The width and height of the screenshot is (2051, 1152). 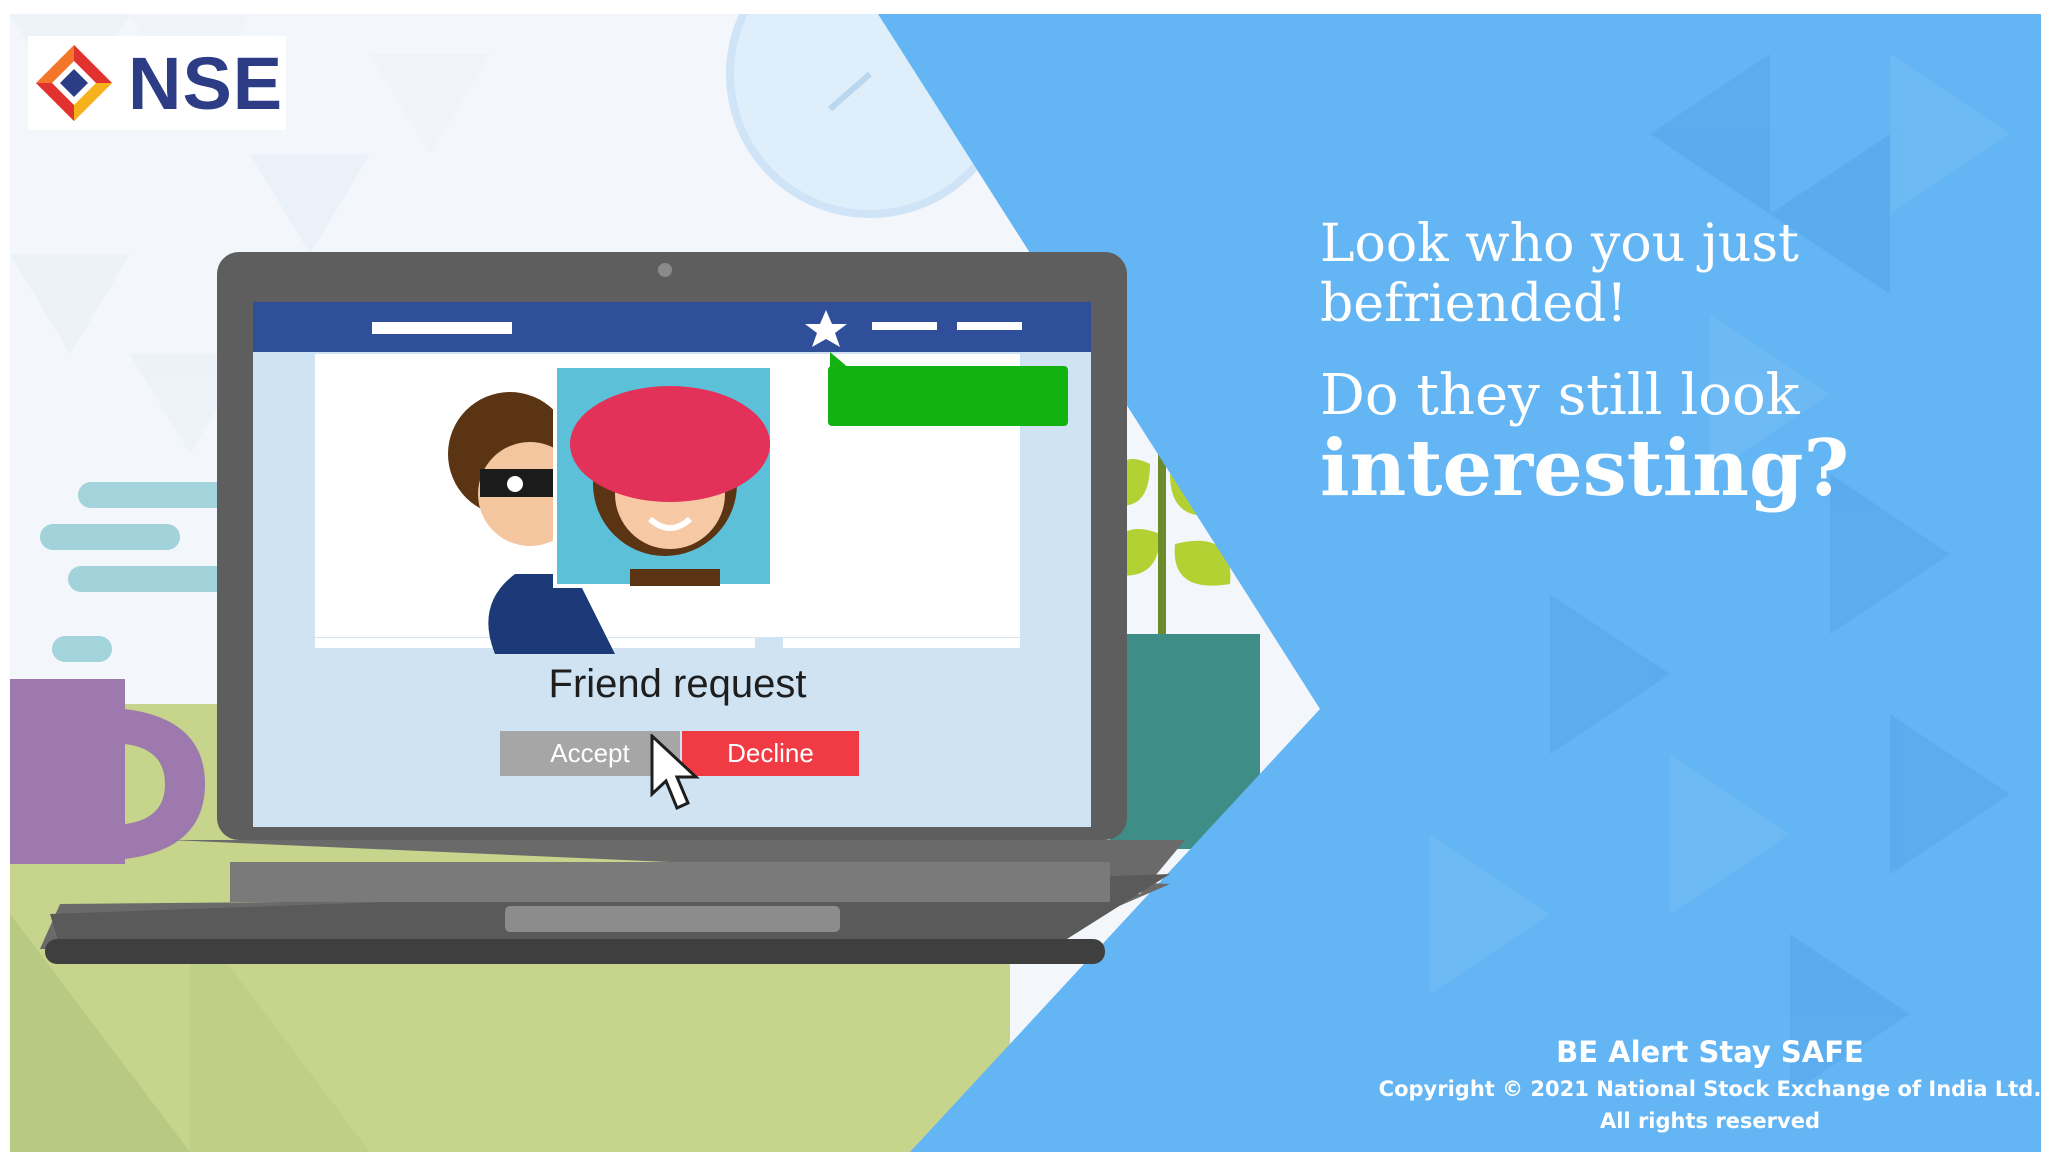 I want to click on nse-logo-text: NSE, so click(x=206, y=83).